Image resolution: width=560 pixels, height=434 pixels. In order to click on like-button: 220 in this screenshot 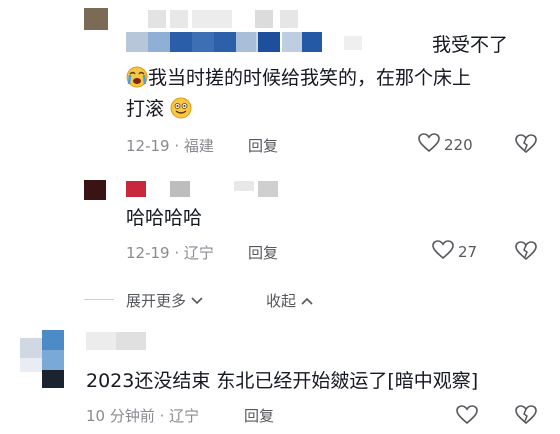, I will do `click(445, 145)`.